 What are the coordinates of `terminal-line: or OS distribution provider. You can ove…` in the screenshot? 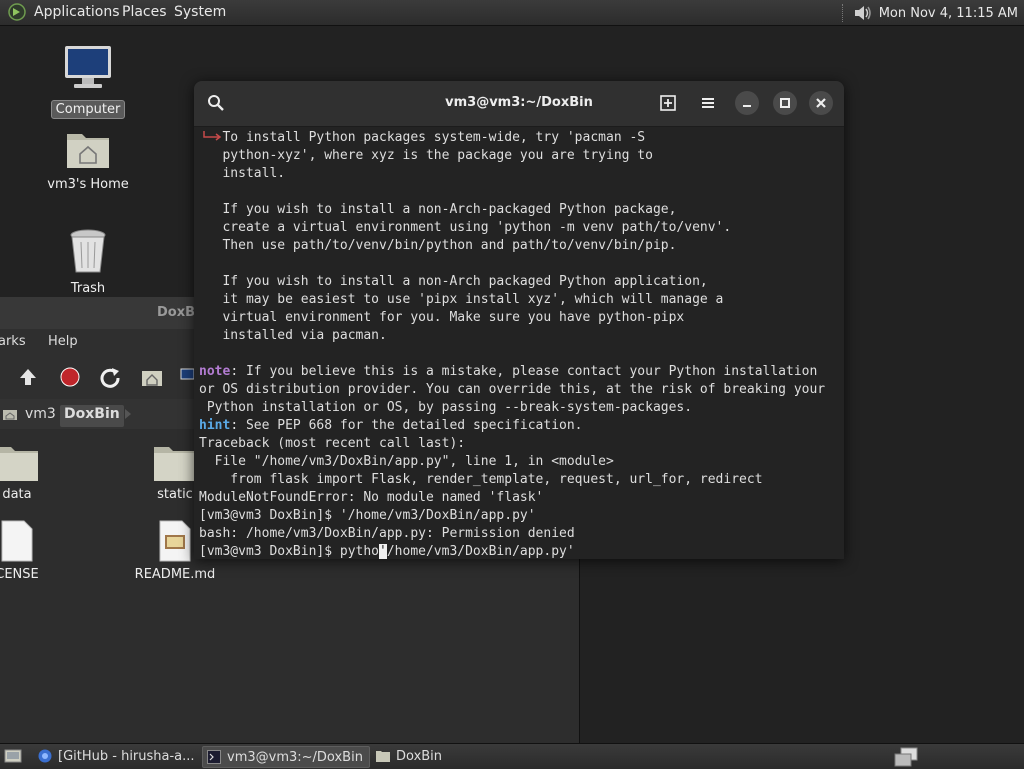 It's located at (512, 389).